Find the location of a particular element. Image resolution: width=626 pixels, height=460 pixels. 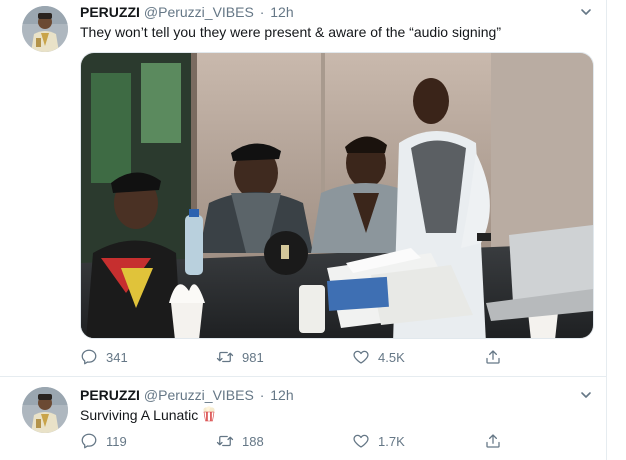

reply-button: 119 is located at coordinates (103, 441).